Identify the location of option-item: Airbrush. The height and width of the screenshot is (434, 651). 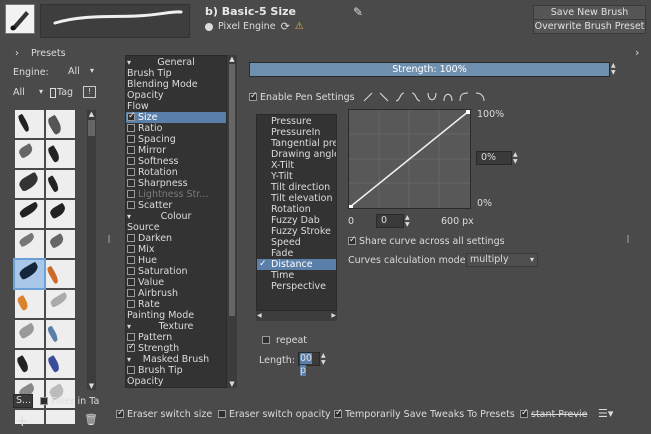
(176, 293).